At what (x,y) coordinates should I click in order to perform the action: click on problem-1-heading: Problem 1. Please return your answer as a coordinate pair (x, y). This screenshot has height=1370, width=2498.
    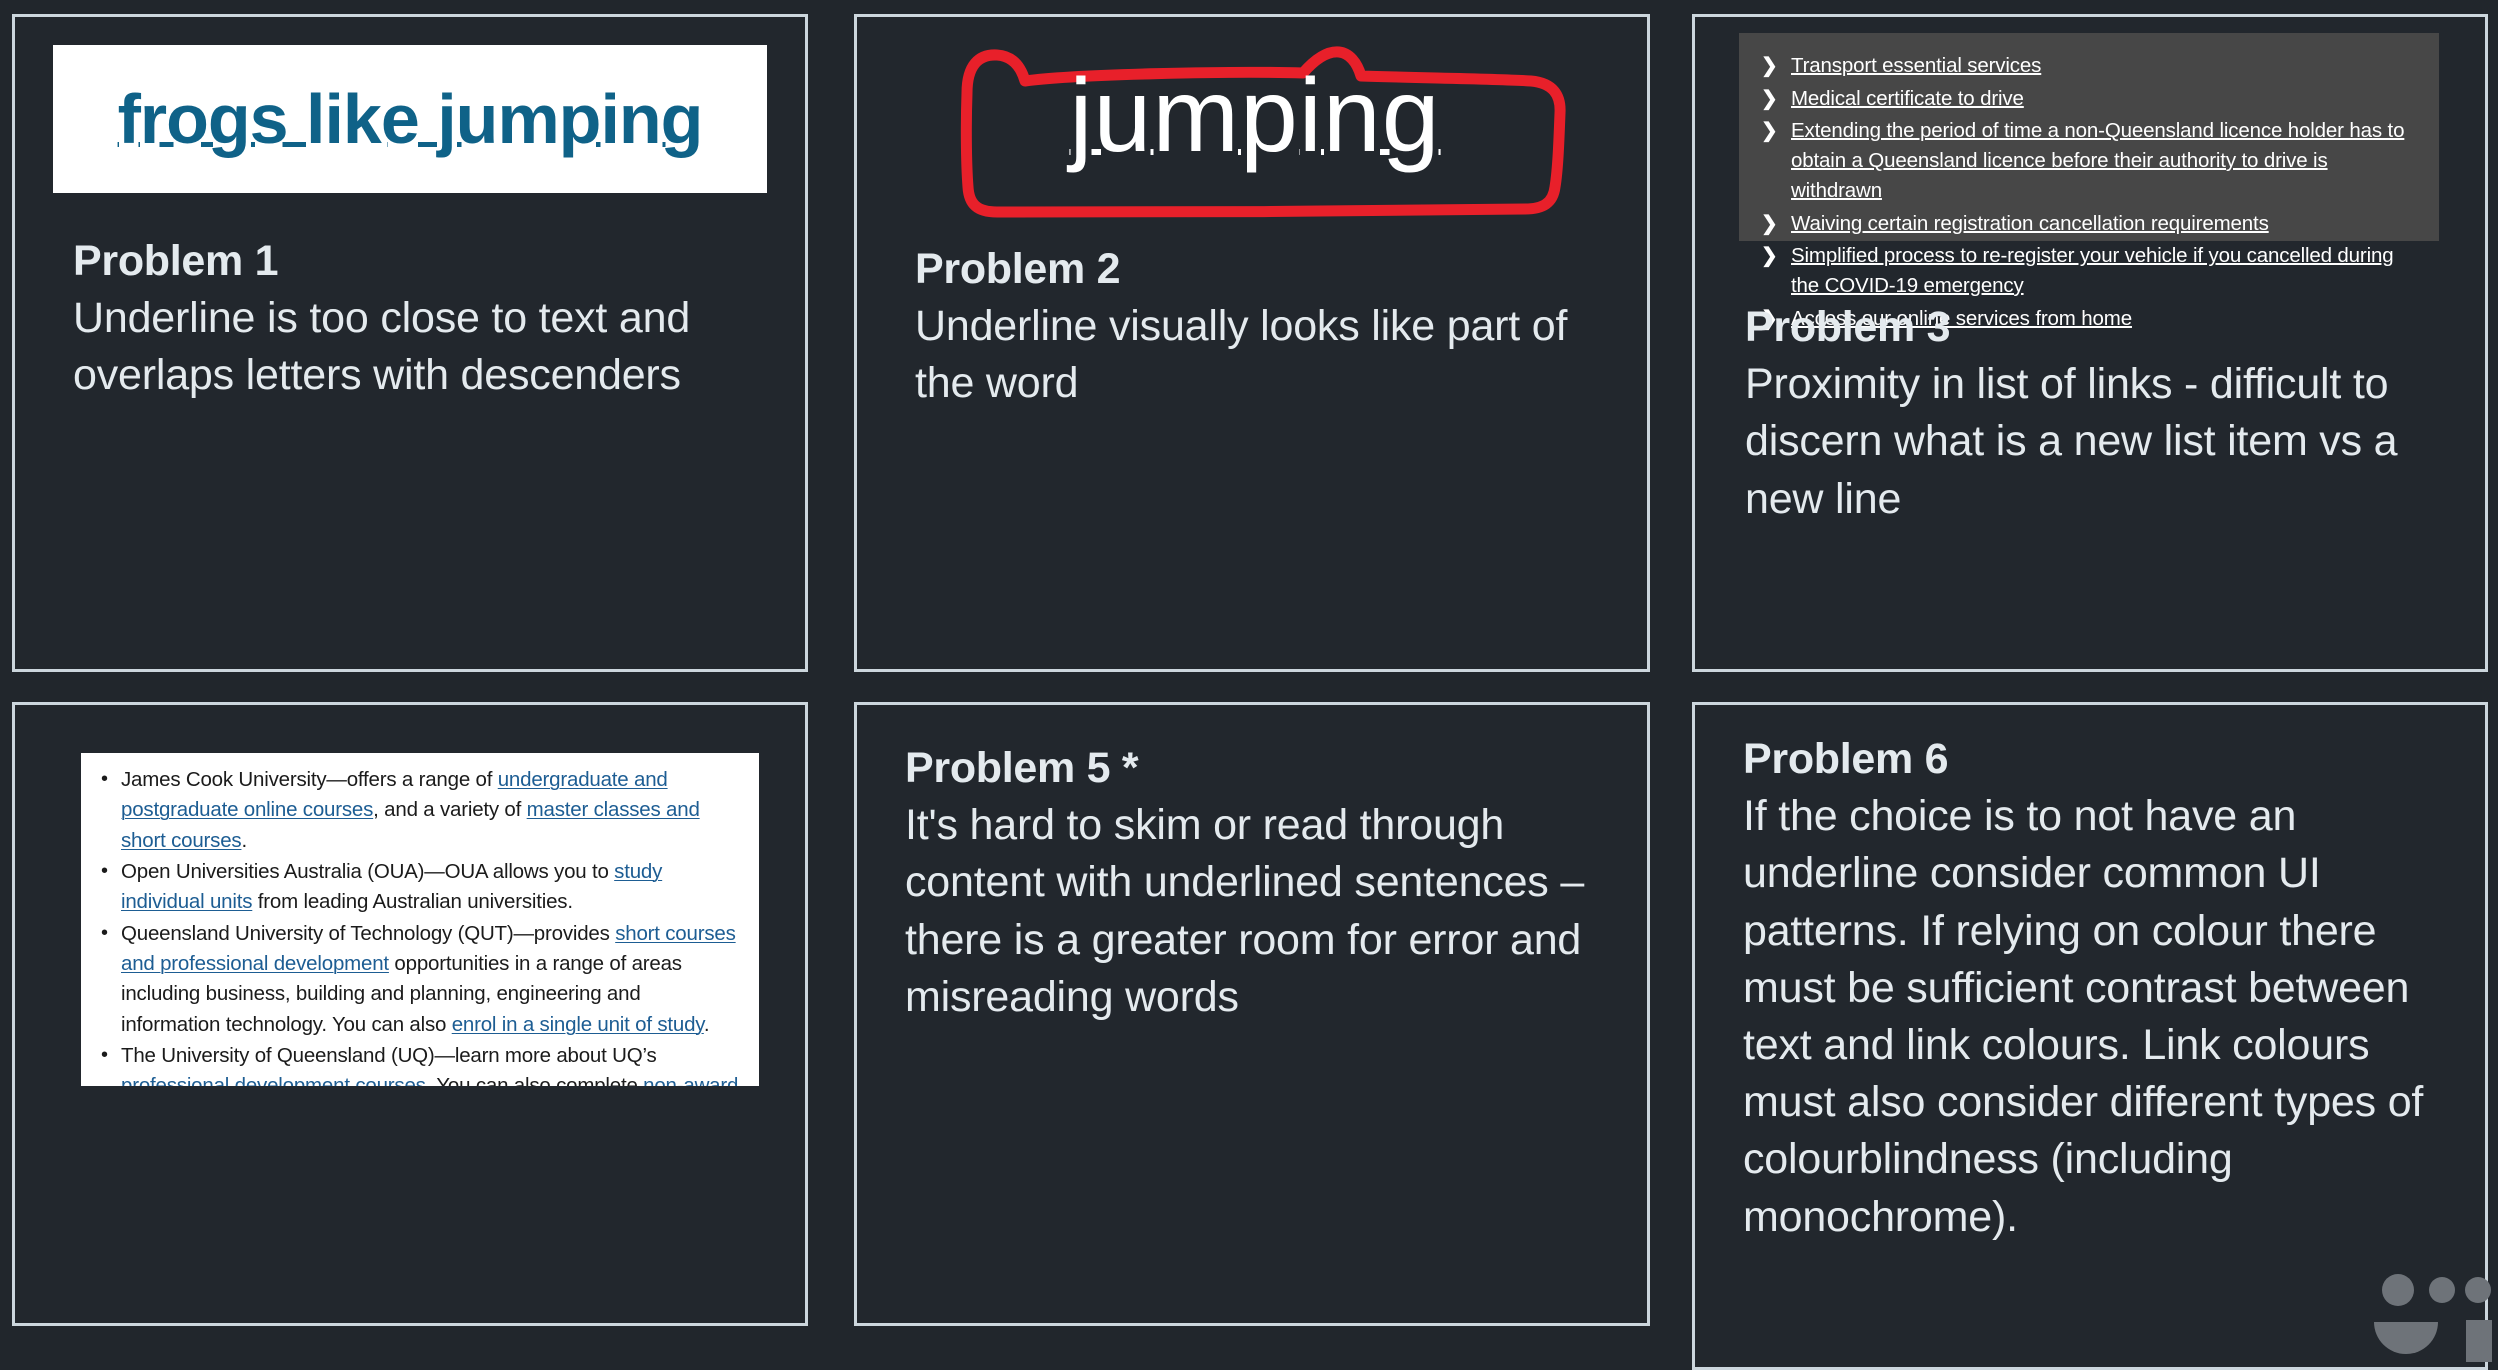
    Looking at the image, I should click on (176, 261).